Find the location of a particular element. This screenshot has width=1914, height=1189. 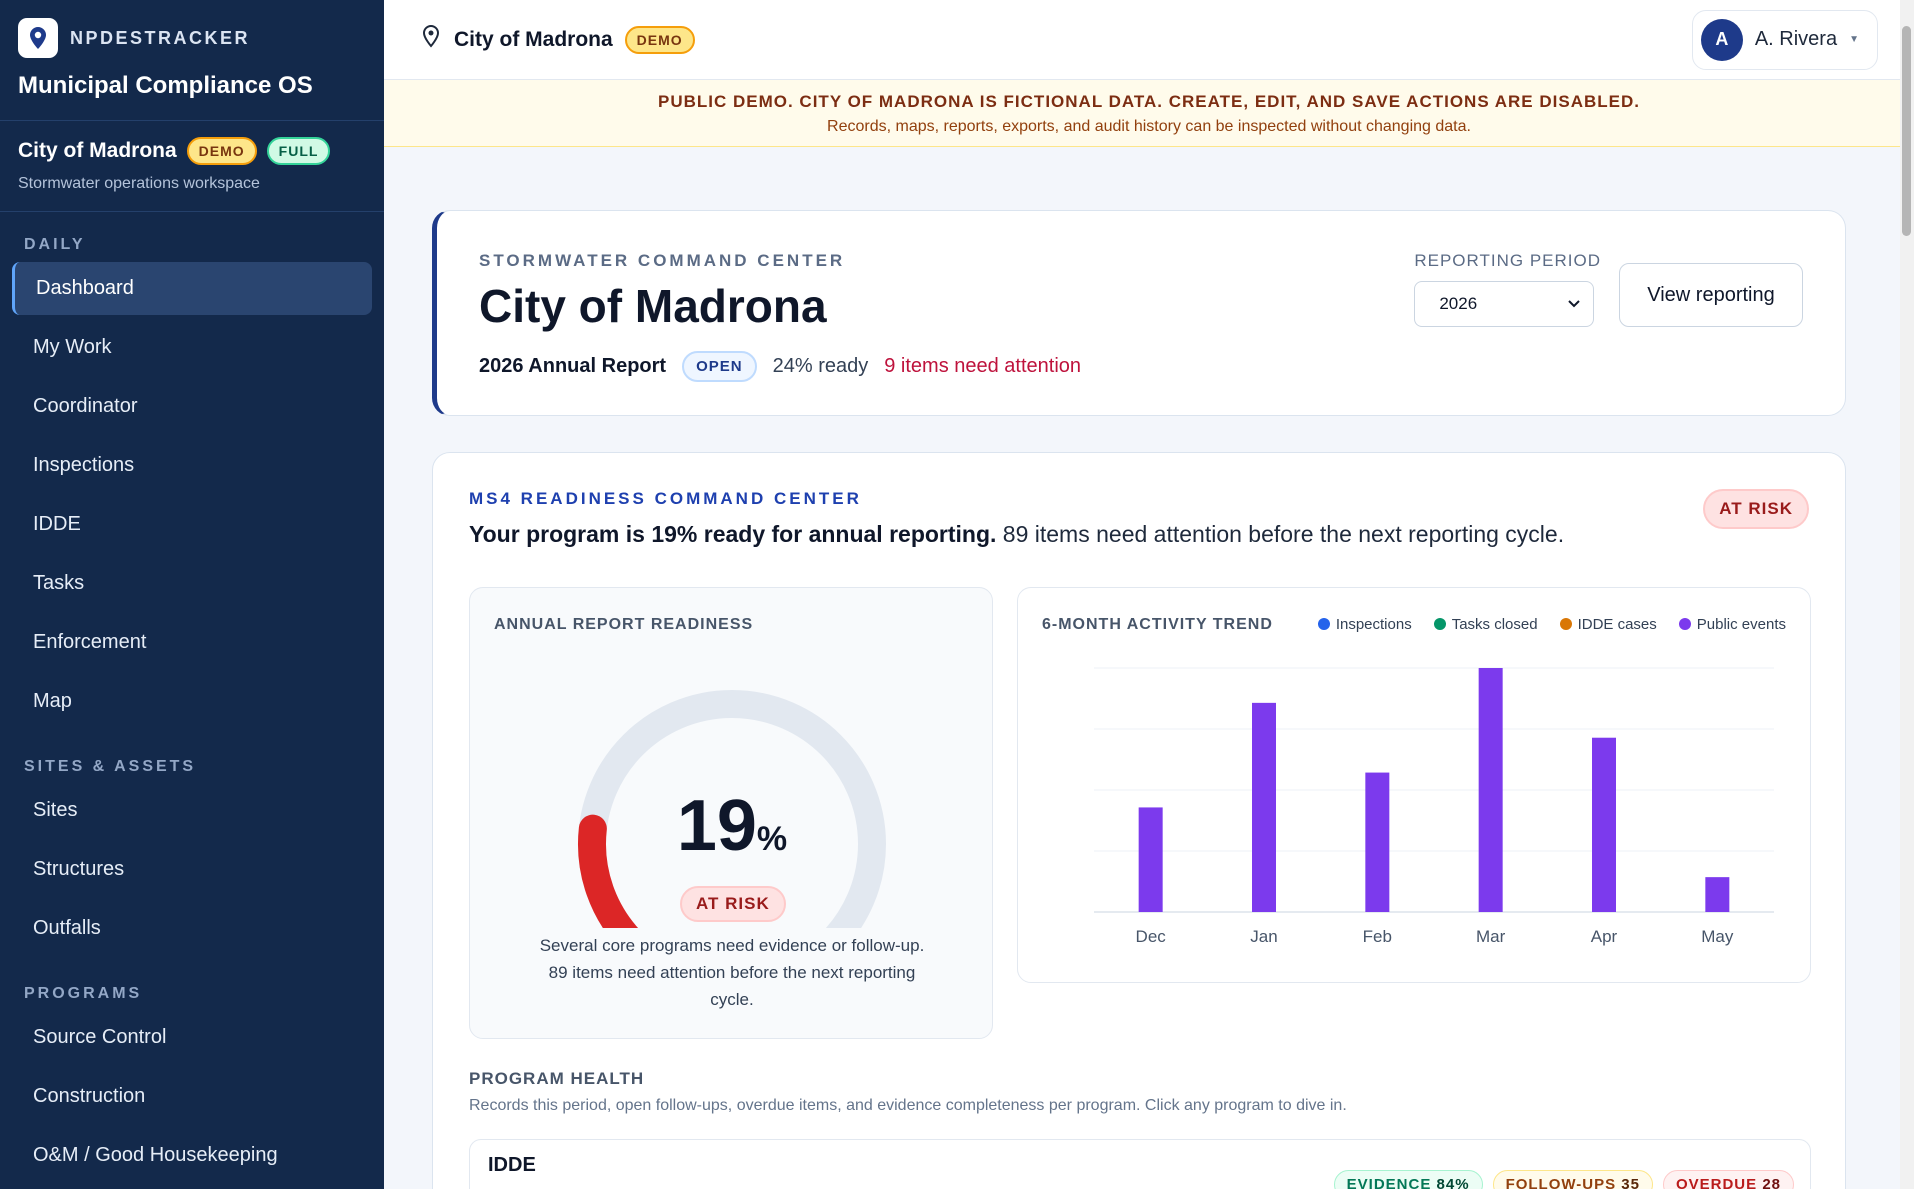

report-status-badge: OPEN is located at coordinates (719, 366).